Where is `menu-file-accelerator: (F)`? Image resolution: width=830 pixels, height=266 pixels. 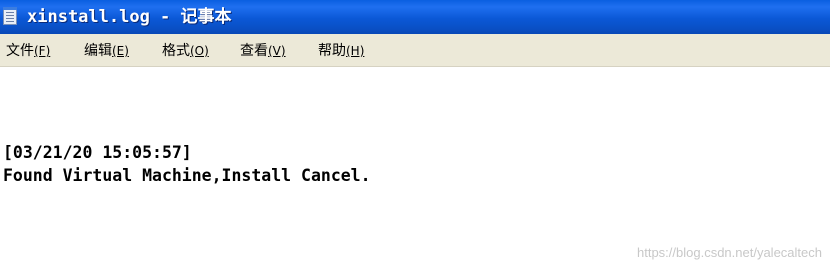 menu-file-accelerator: (F) is located at coordinates (42, 51).